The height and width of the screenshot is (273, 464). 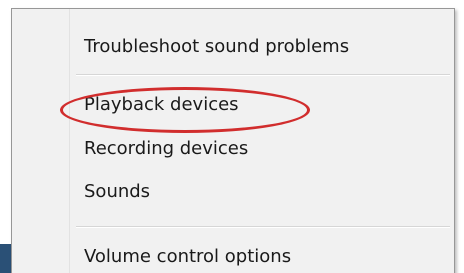 What do you see at coordinates (161, 104) in the screenshot?
I see `menu-item-label: Playback devices` at bounding box center [161, 104].